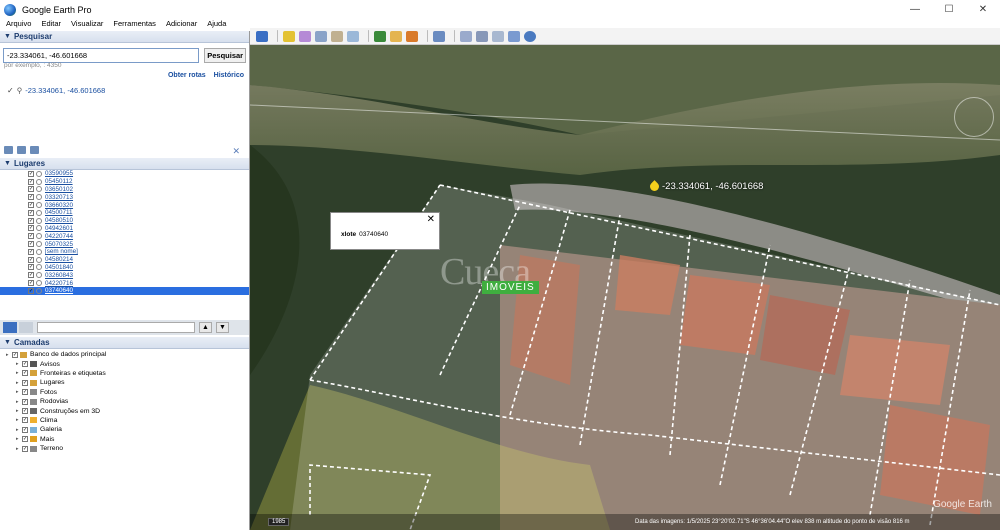 The width and height of the screenshot is (1000, 530). I want to click on menu-arquivo: Arquivo, so click(17, 25).